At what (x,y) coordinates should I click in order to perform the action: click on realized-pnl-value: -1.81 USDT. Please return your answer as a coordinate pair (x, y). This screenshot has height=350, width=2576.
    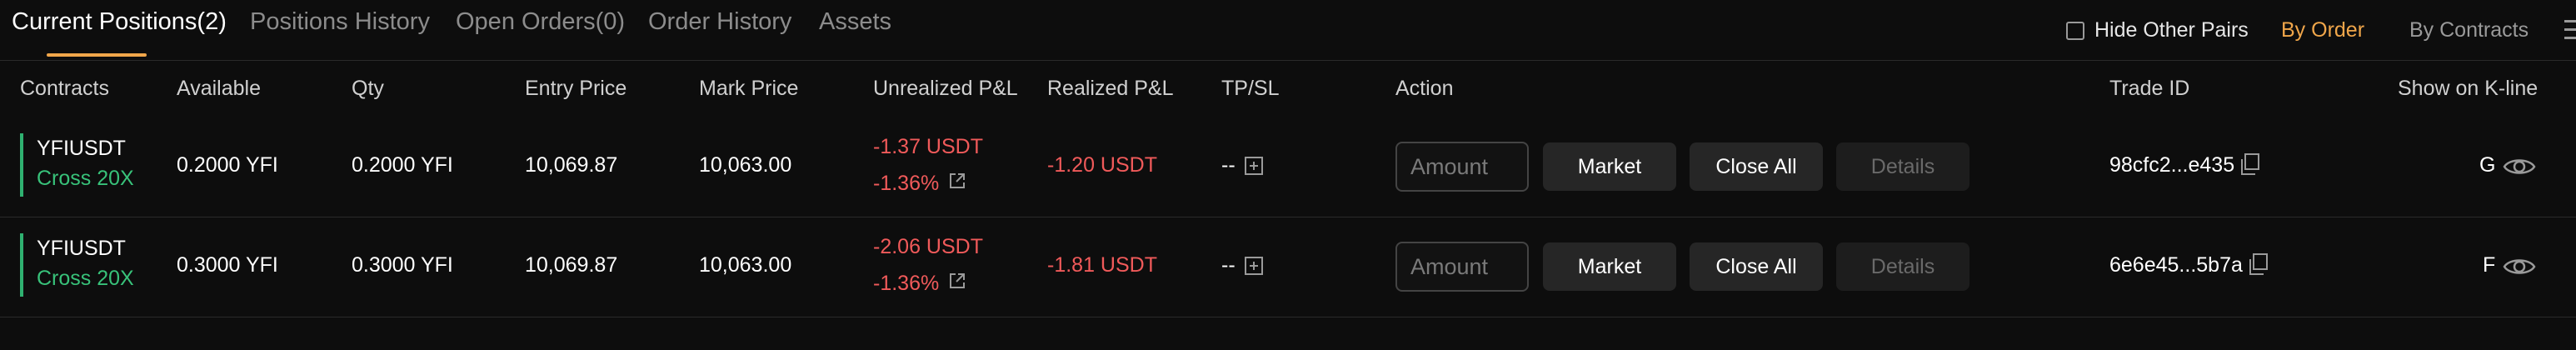
    Looking at the image, I should click on (1102, 265).